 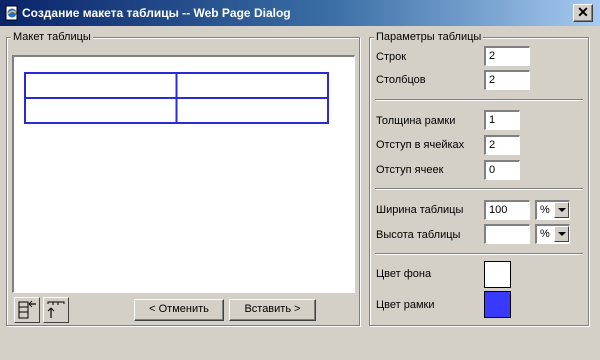 I want to click on border-width-input: 1, so click(x=502, y=120).